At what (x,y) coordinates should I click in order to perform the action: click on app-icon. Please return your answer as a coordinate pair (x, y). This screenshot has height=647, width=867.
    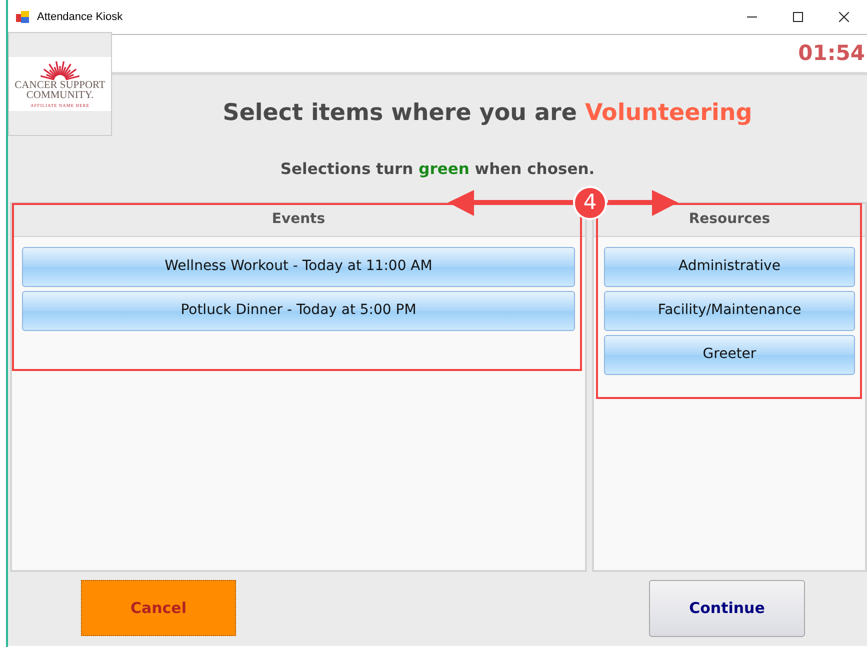
    Looking at the image, I should click on (22, 17).